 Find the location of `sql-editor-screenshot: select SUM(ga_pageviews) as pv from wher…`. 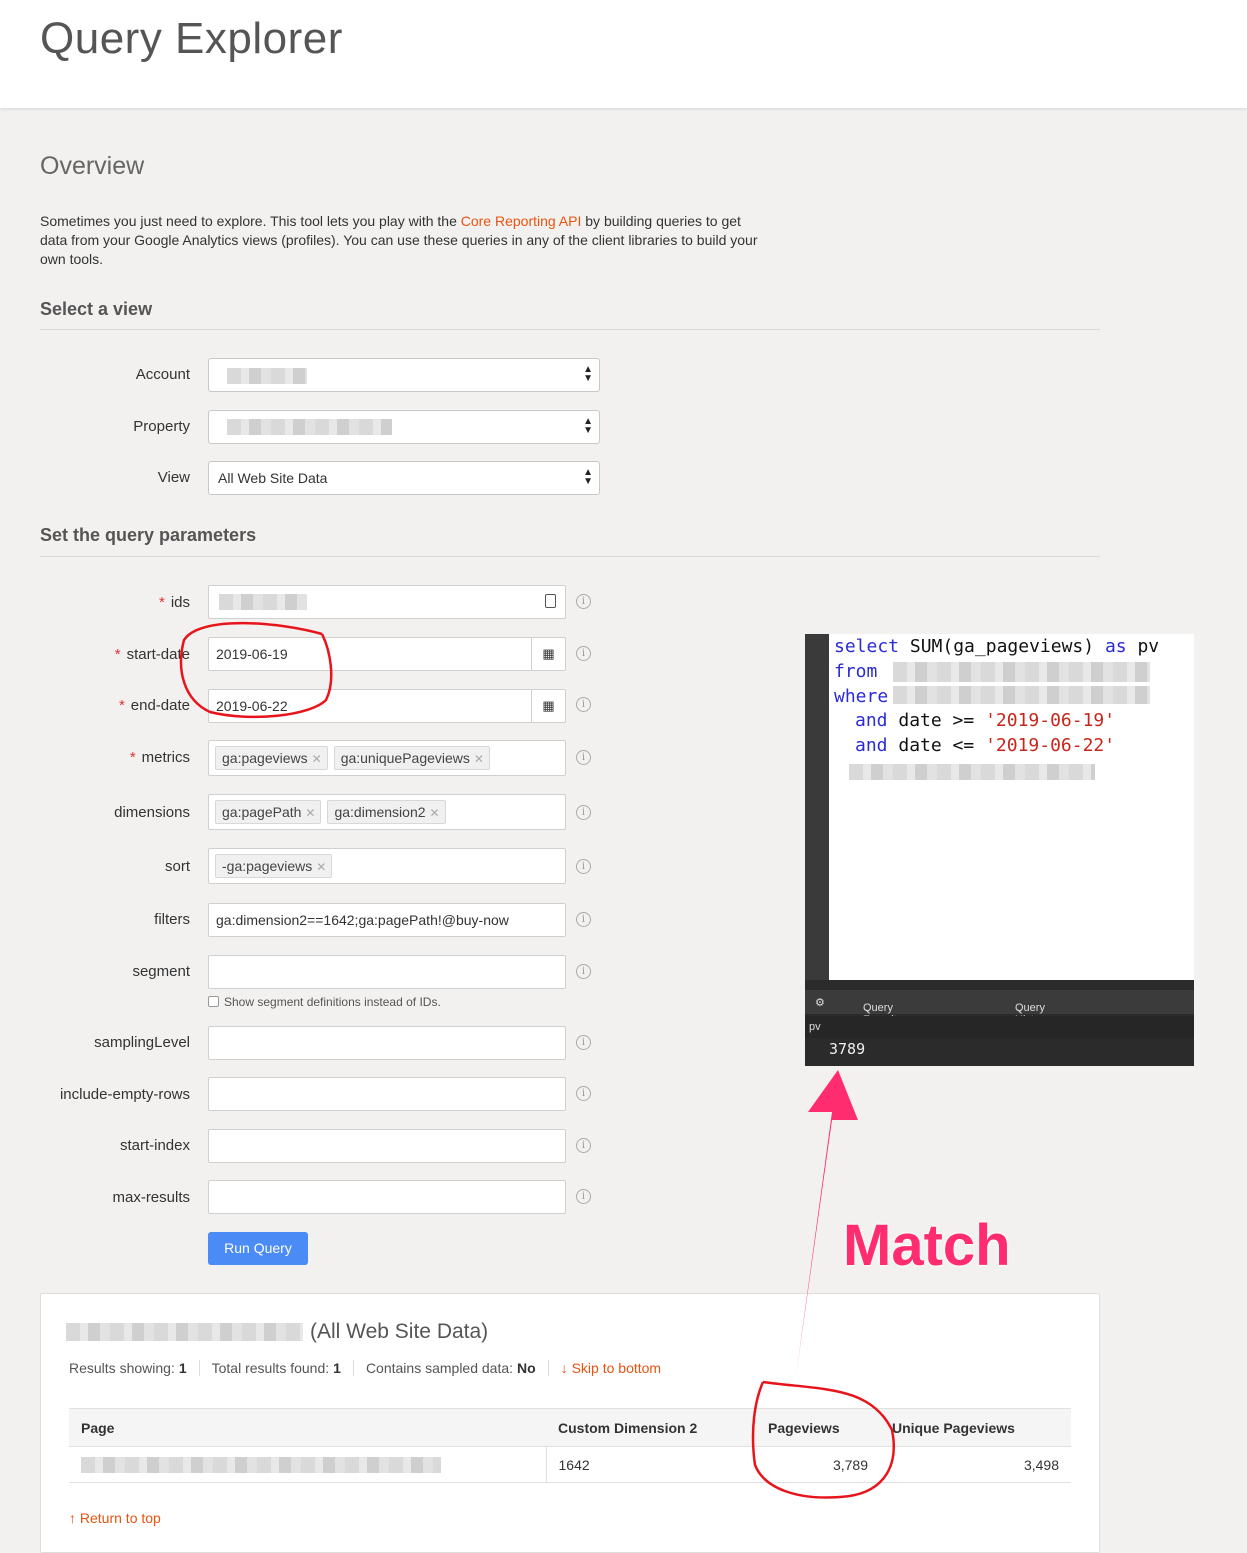

sql-editor-screenshot: select SUM(ga_pageviews) as pv from wher… is located at coordinates (999, 850).